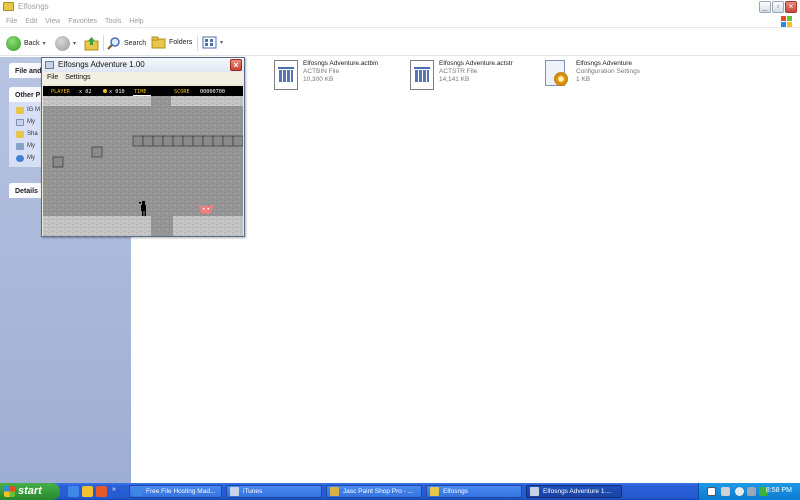 The image size is (800, 500). What do you see at coordinates (234, 491) in the screenshot?
I see `itunes-icon` at bounding box center [234, 491].